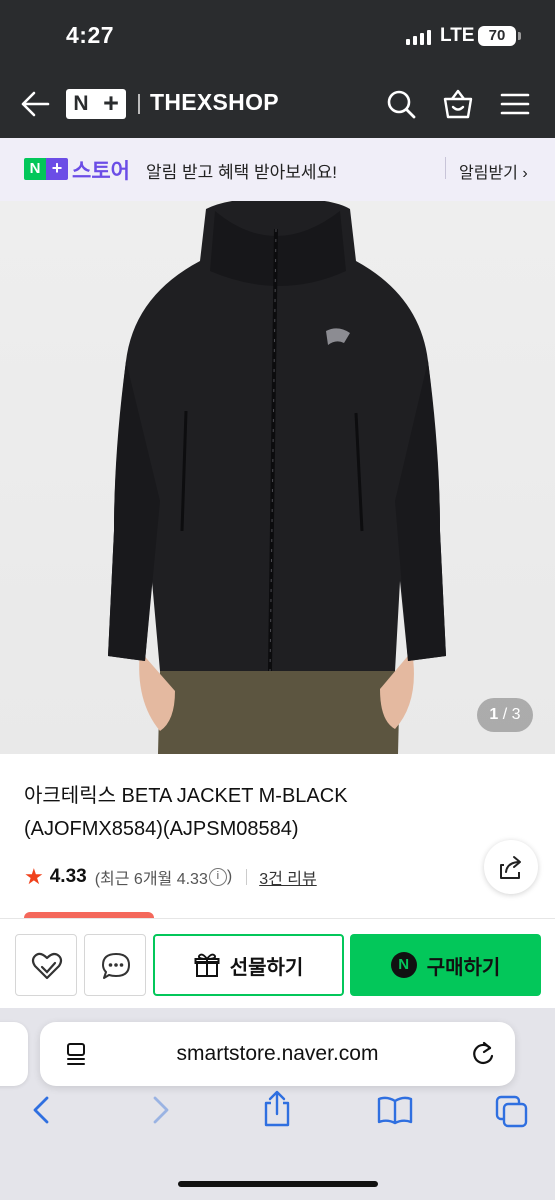 Image resolution: width=555 pixels, height=1200 pixels. I want to click on banner-logo-plus: +, so click(57, 169).